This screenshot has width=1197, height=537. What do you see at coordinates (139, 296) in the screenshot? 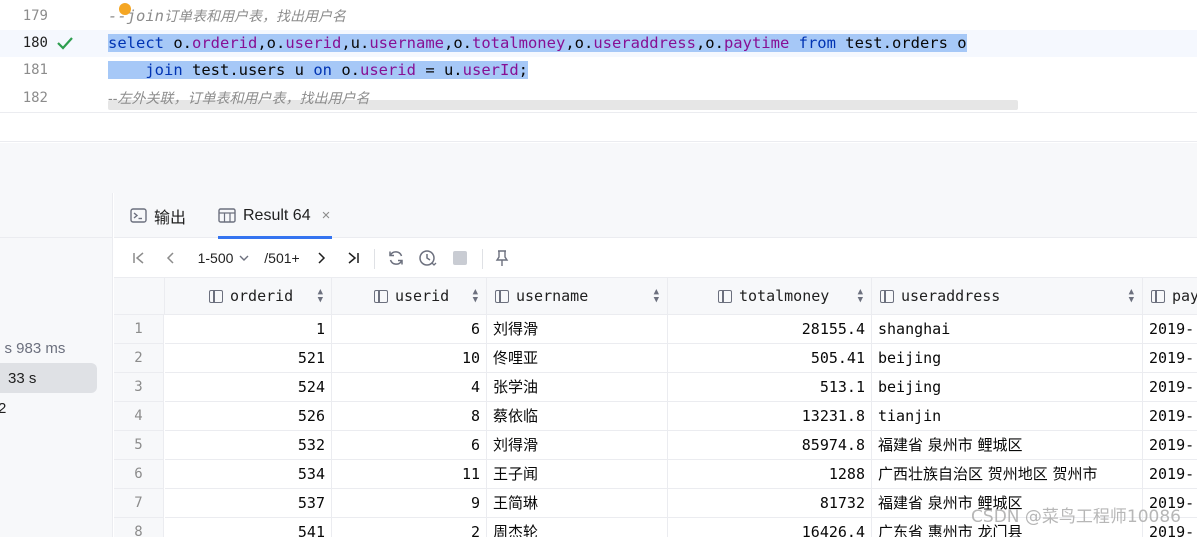
I see `grid-corner` at bounding box center [139, 296].